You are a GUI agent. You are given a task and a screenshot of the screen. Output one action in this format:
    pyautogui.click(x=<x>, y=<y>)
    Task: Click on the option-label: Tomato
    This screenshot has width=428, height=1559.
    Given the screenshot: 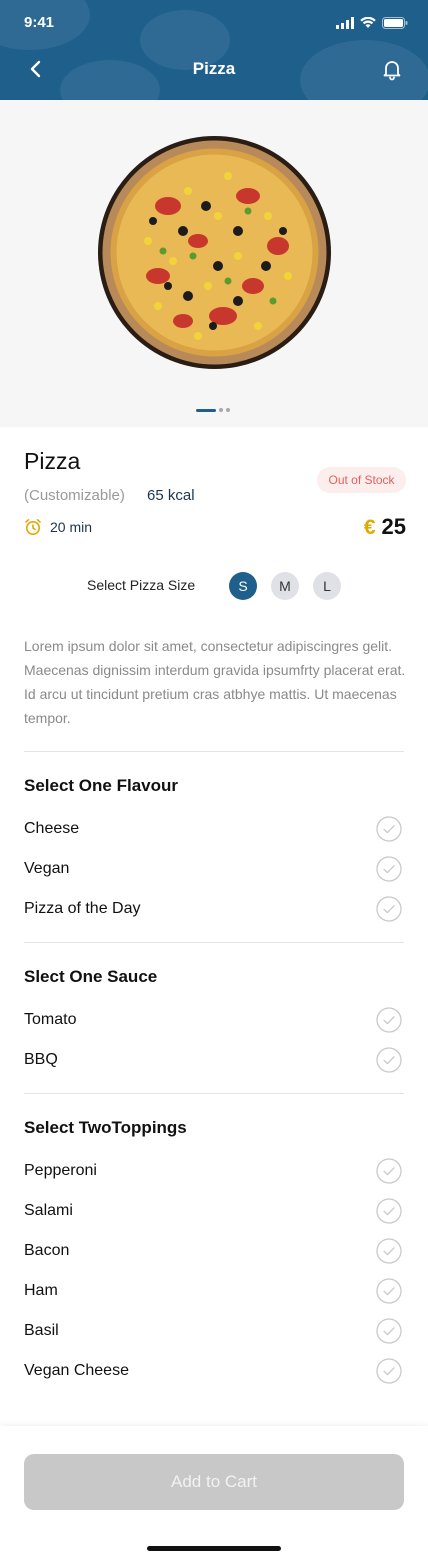 What is the action you would take?
    pyautogui.click(x=50, y=1019)
    